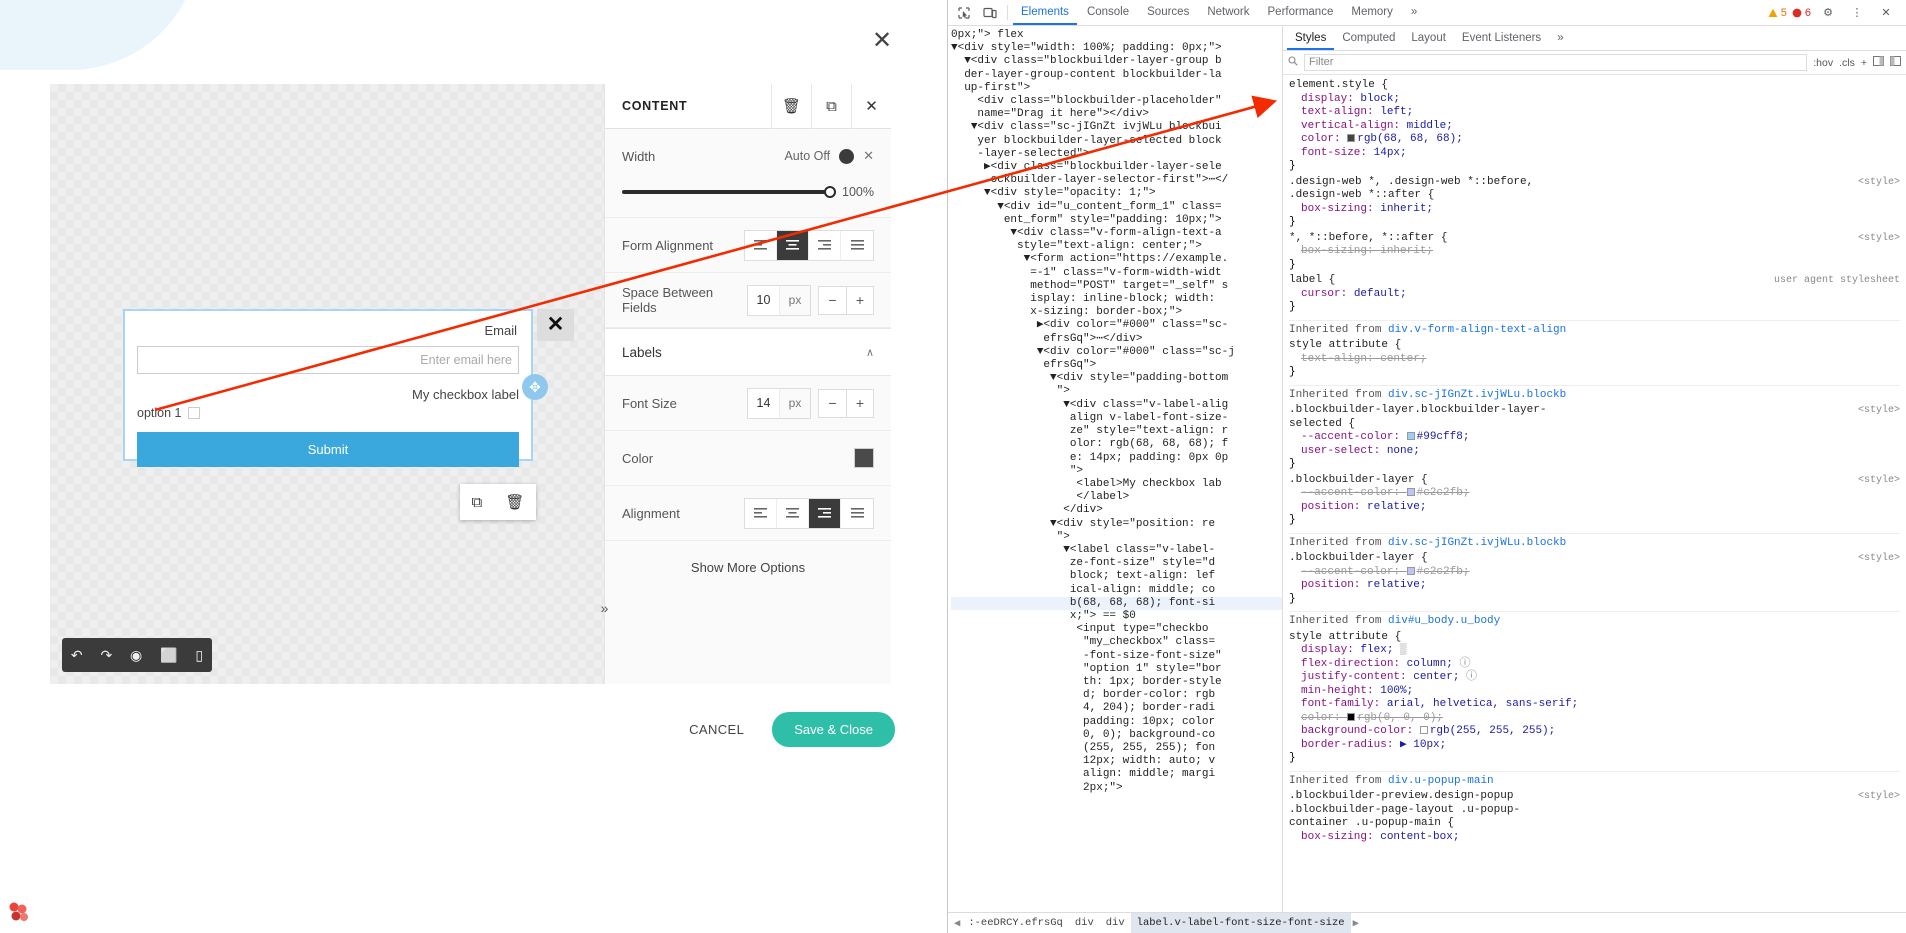  Describe the element at coordinates (716, 729) in the screenshot. I see `cancel-button: CANCEL` at that location.